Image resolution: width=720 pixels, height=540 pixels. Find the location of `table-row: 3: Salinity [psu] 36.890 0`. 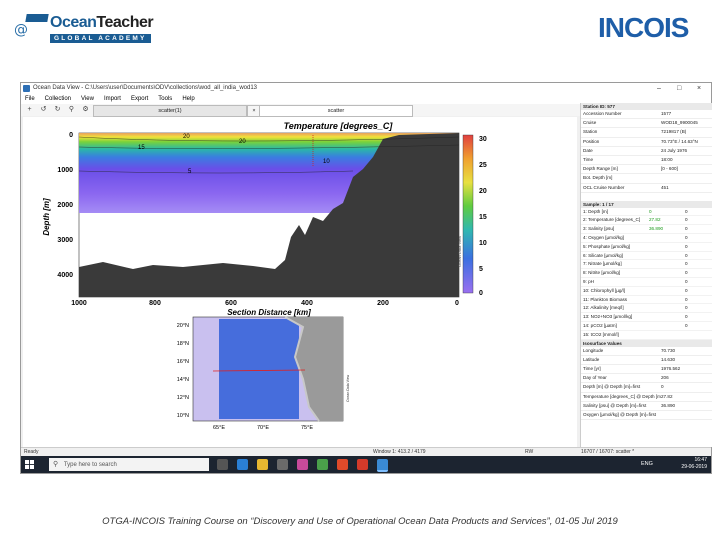

table-row: 3: Salinity [psu] 36.890 0 is located at coordinates (646, 230).